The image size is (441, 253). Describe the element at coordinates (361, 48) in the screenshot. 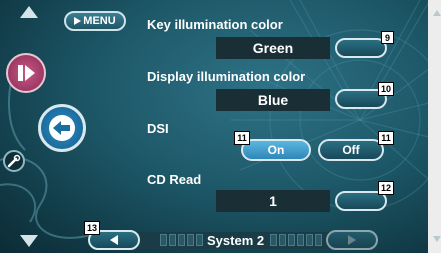

I see `key-illumination-button` at that location.